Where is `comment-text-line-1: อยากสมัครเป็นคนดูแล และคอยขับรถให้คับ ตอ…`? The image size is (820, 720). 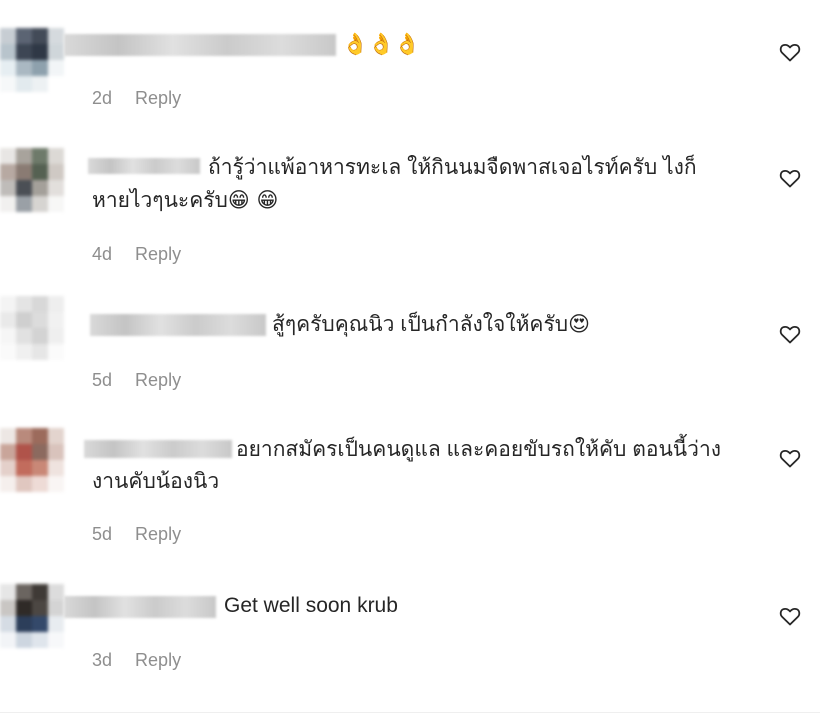
comment-text-line-1: อยากสมัครเป็นคนดูแล และคอยขับรถให้คับ ตอ… is located at coordinates (478, 449).